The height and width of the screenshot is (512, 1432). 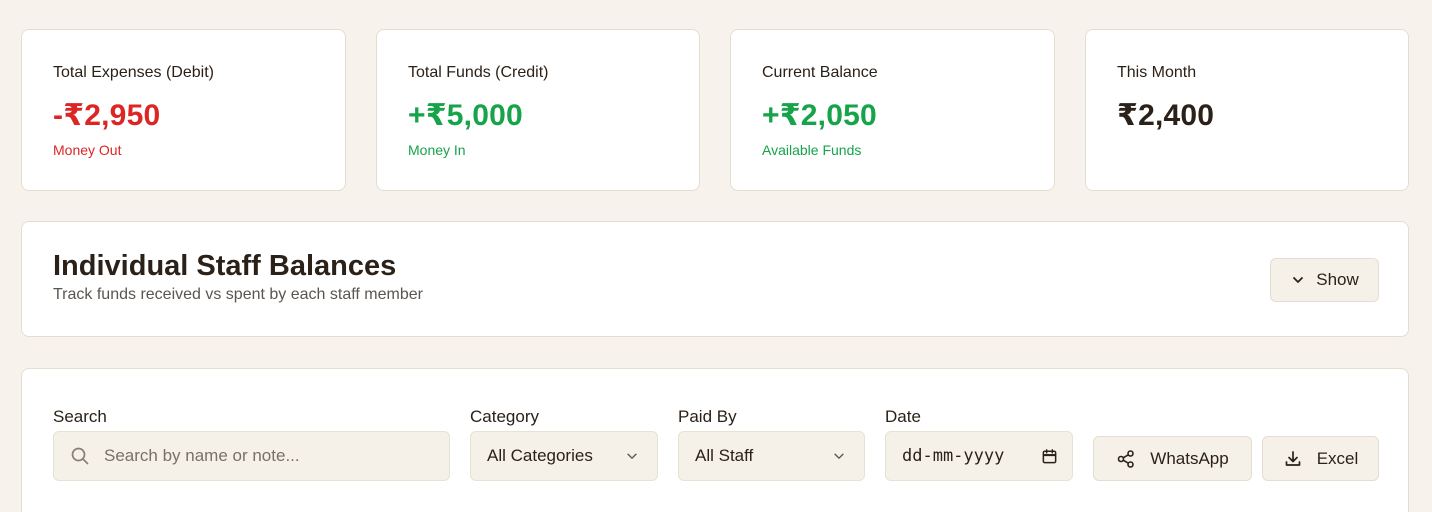 I want to click on section-title: Individual Staff Balances, so click(x=225, y=266).